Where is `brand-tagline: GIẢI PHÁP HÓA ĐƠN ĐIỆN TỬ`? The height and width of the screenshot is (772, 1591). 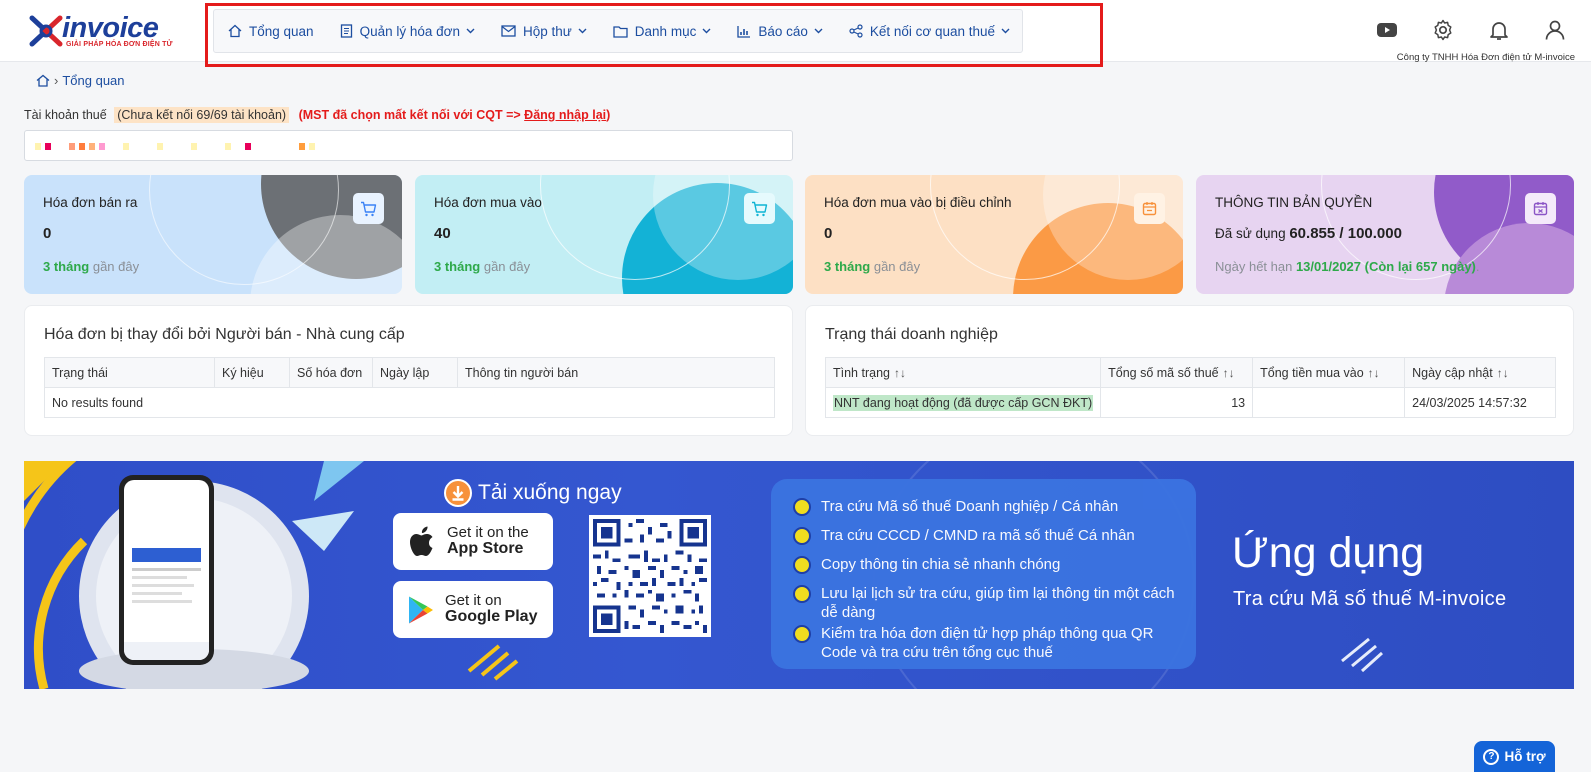
brand-tagline: GIẢI PHÁP HÓA ĐƠN ĐIỆN TỬ is located at coordinates (119, 44).